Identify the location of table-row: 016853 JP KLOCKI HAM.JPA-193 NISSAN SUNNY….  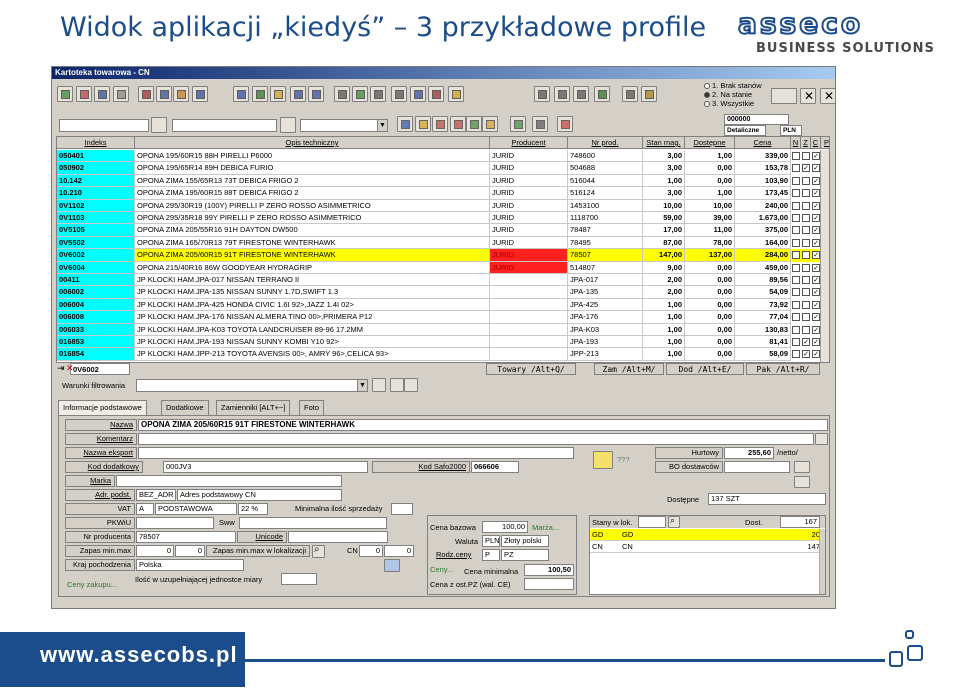
(443, 342).